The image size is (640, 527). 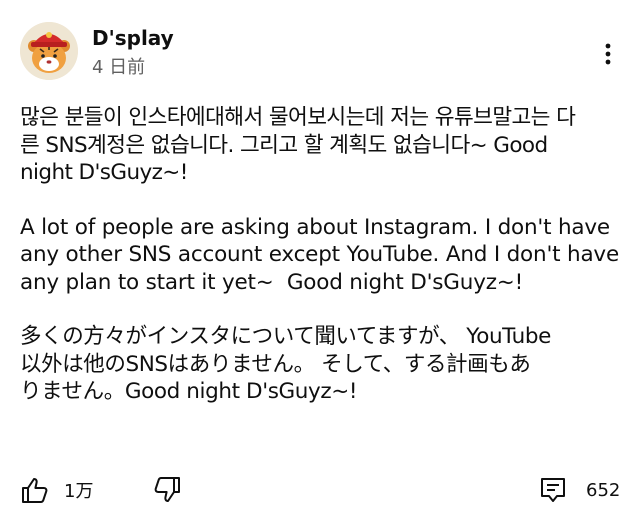 I want to click on channel-avatar, so click(x=49, y=51).